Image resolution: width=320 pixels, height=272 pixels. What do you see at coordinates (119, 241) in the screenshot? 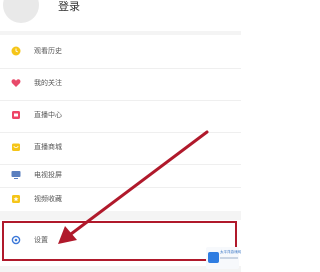
I see `highlight-box` at bounding box center [119, 241].